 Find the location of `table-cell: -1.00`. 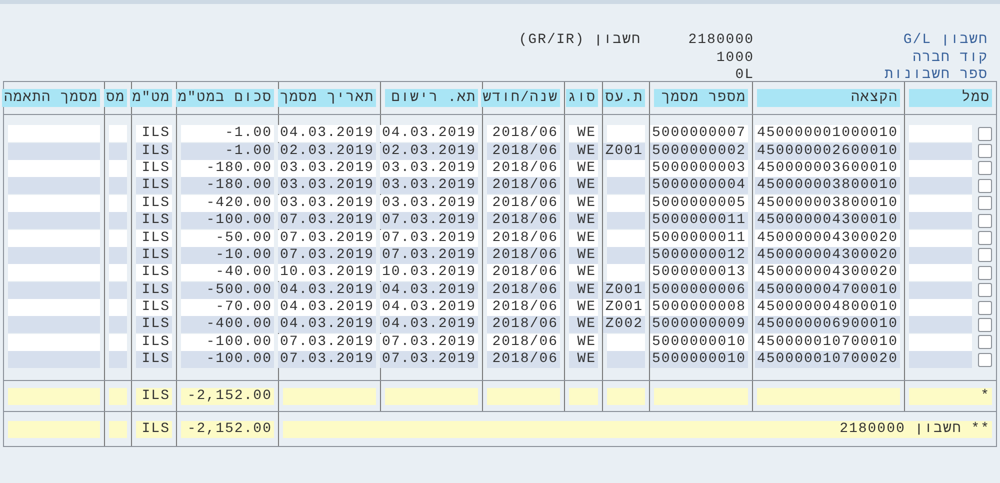

table-cell: -1.00 is located at coordinates (227, 133).